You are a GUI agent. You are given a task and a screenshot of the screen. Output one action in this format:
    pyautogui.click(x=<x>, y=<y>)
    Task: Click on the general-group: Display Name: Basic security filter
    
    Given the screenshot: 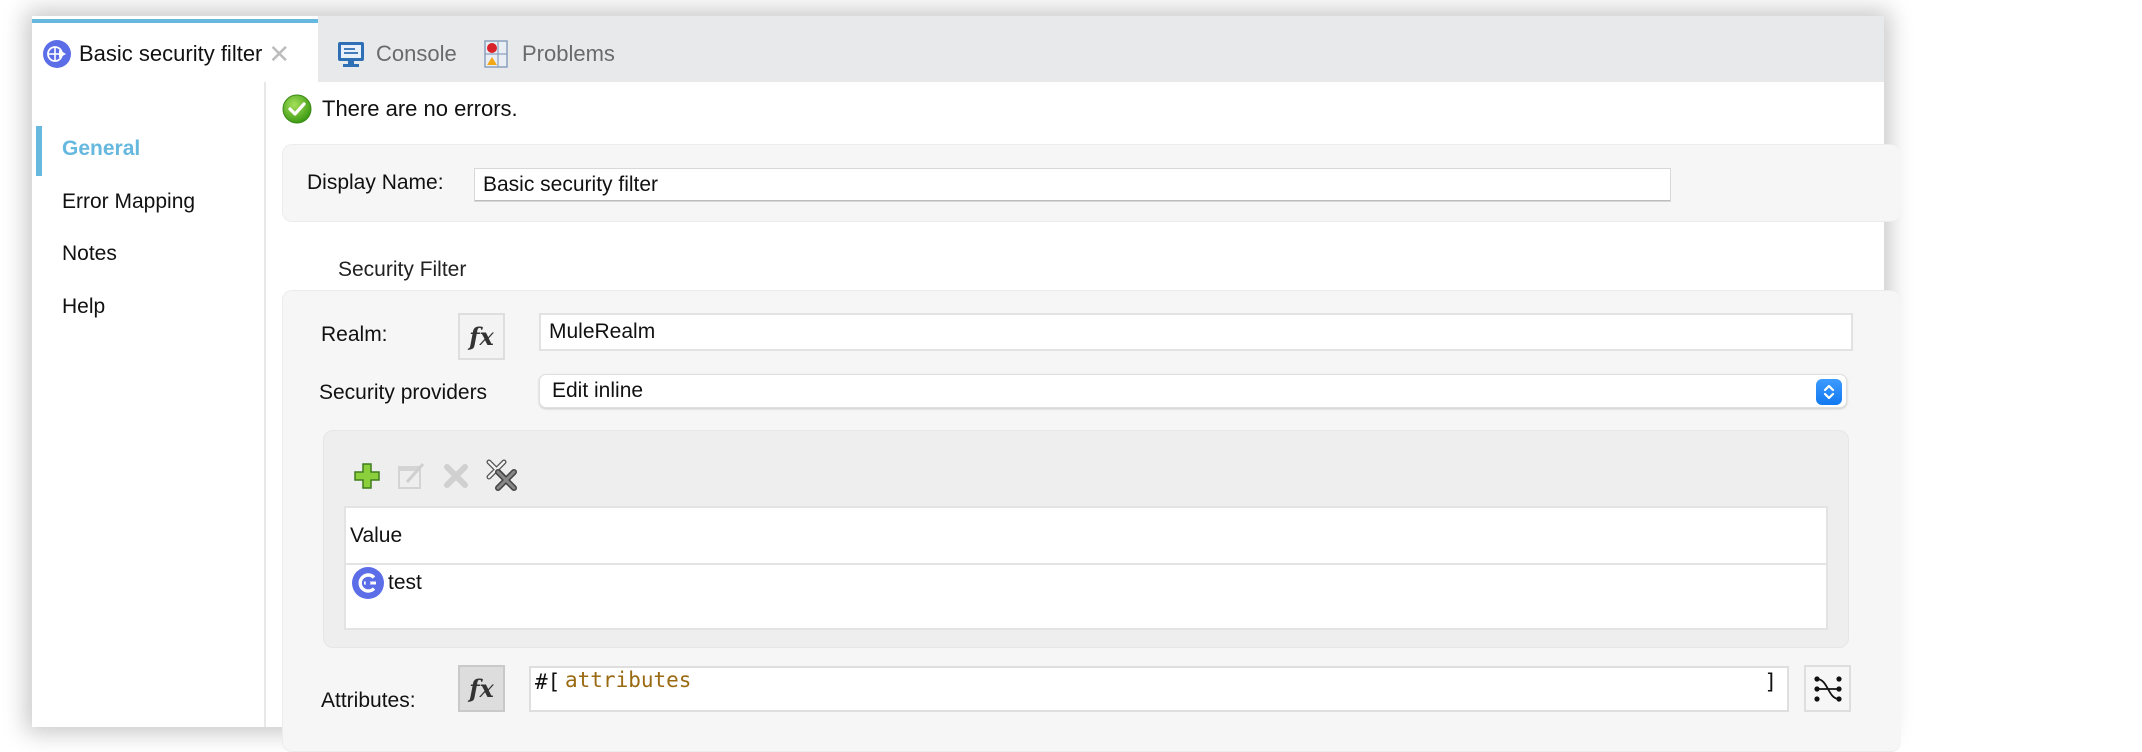 What is the action you would take?
    pyautogui.click(x=1091, y=183)
    